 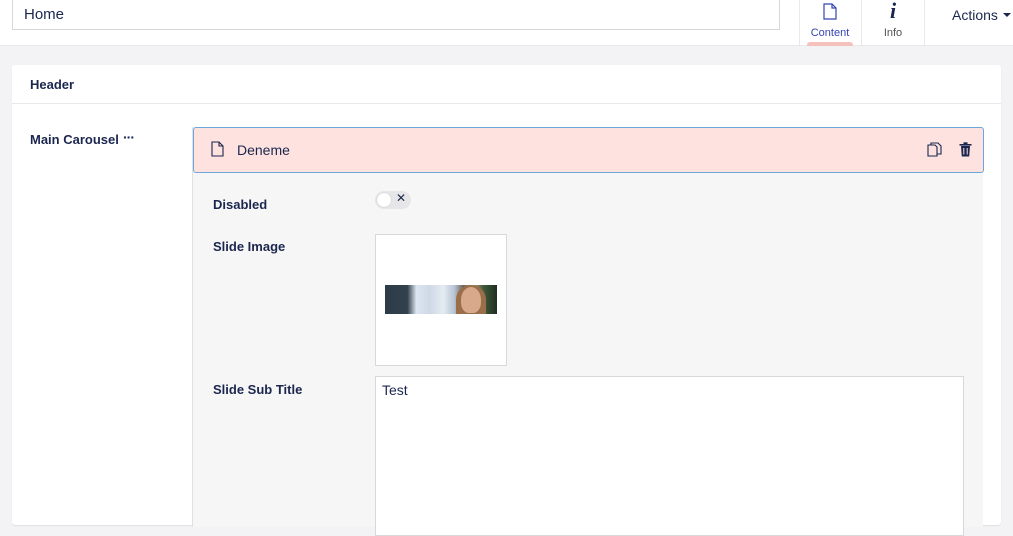 What do you see at coordinates (240, 204) in the screenshot?
I see `disabled-label: Disabled` at bounding box center [240, 204].